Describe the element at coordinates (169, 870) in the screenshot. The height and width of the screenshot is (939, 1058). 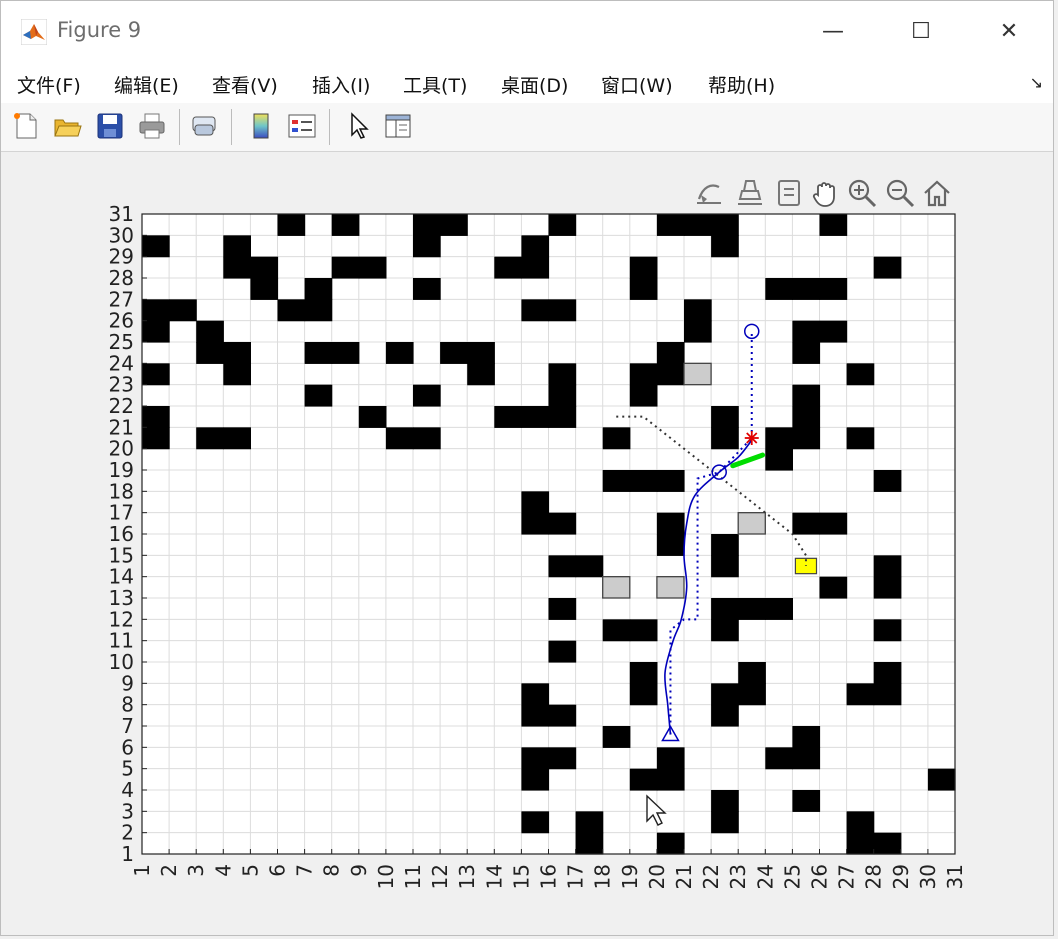
I see `x-tick-label: 2` at that location.